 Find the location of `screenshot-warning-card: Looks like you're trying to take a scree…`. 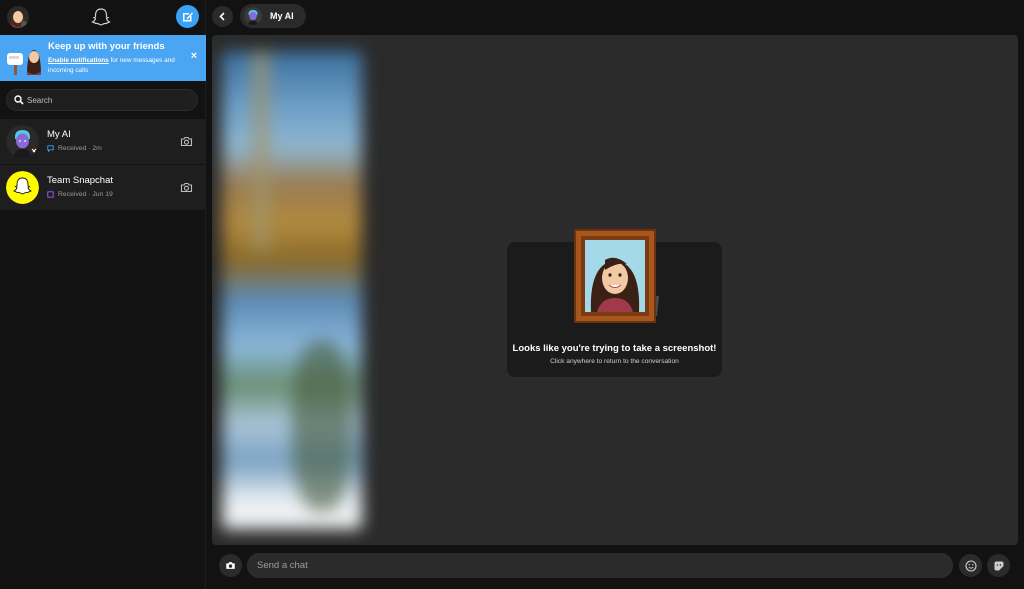

screenshot-warning-card: Looks like you're trying to take a scree… is located at coordinates (614, 303).